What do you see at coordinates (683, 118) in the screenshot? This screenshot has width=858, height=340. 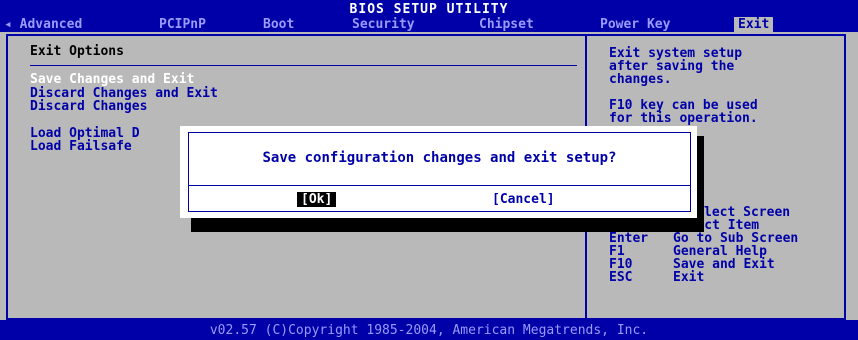 I see `help-line-5: for this operation.` at bounding box center [683, 118].